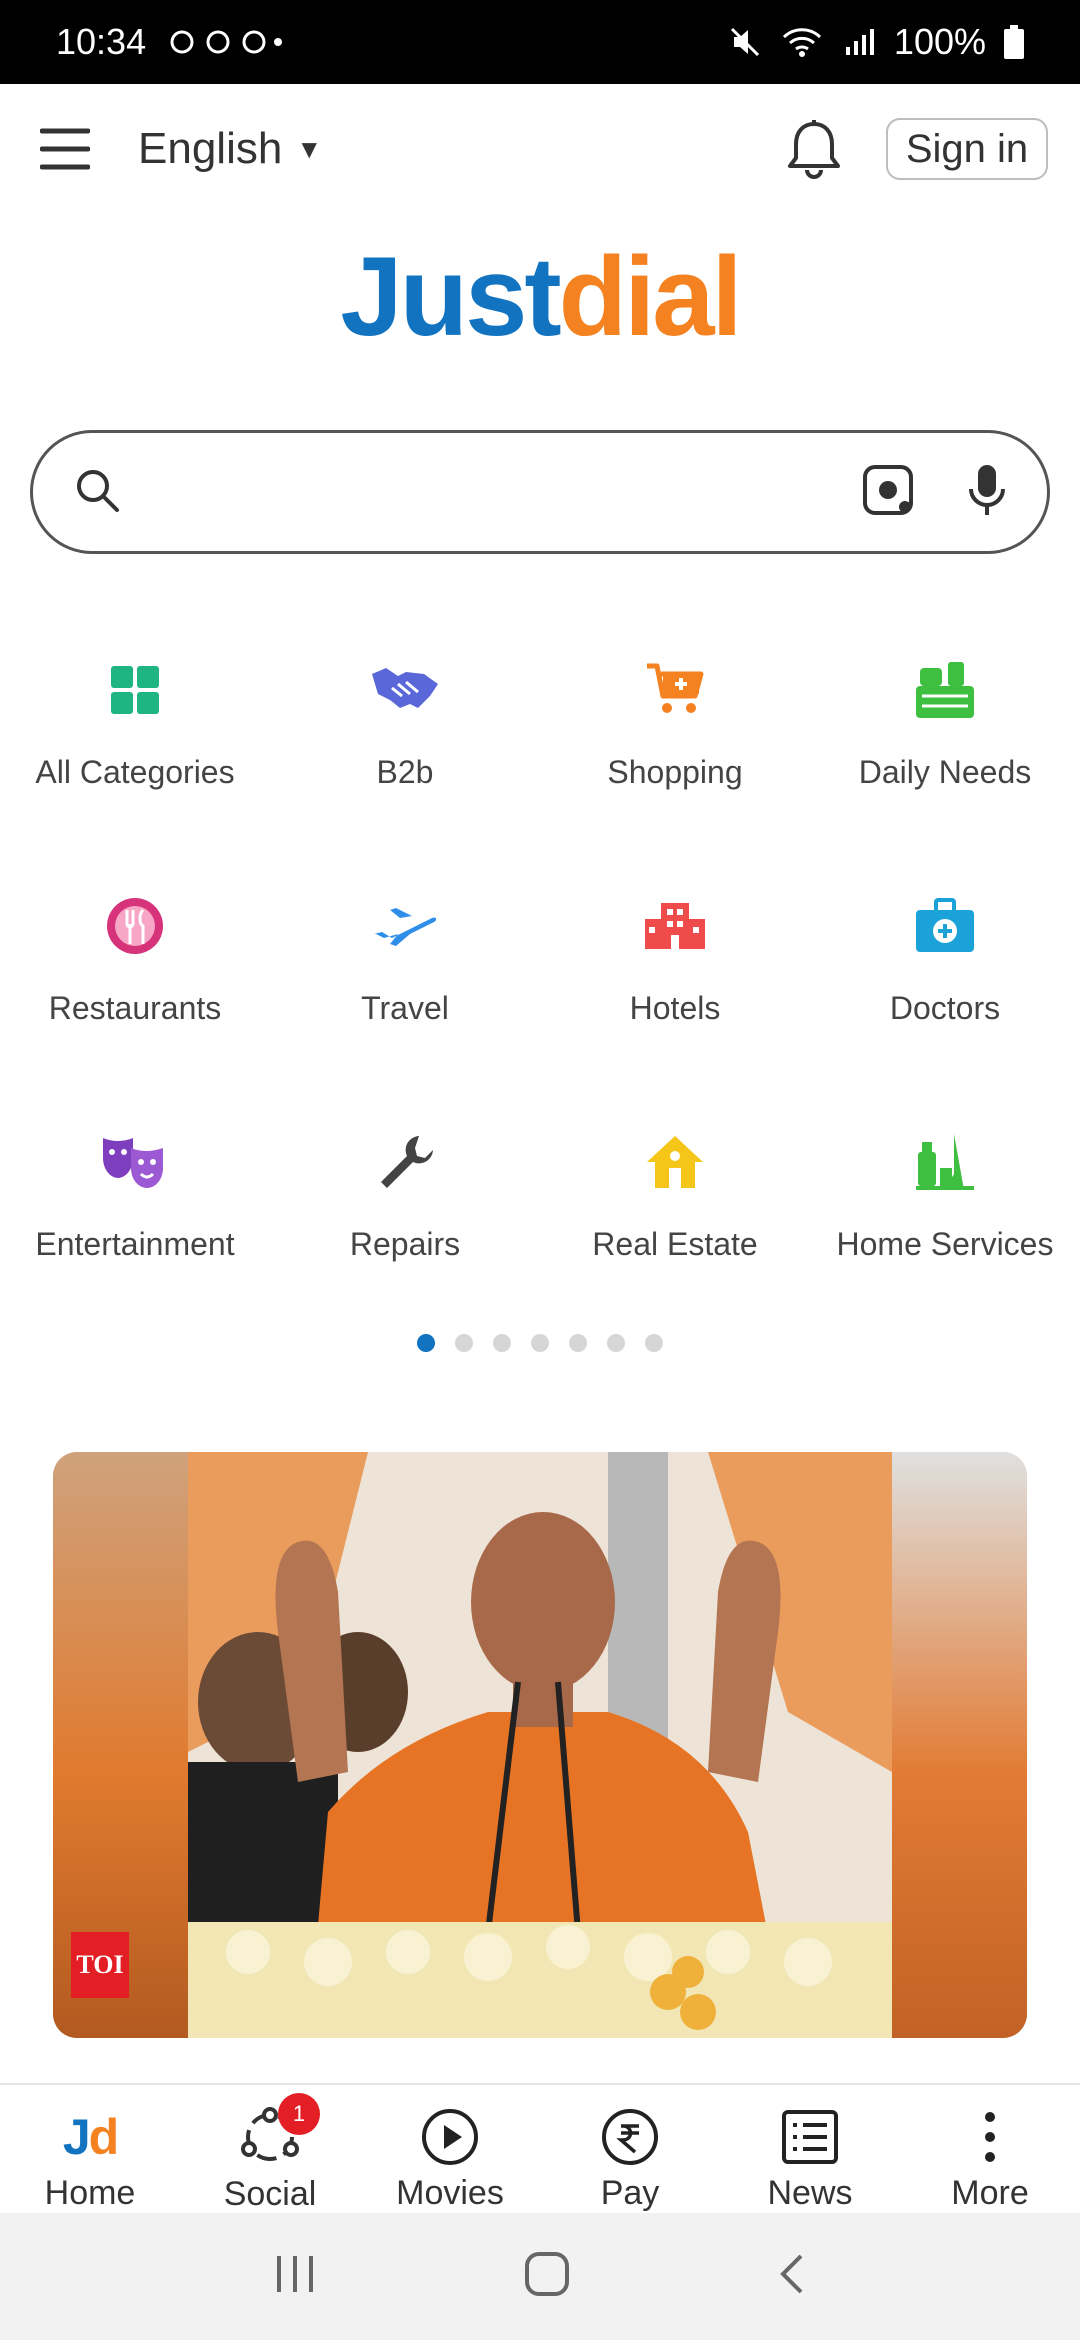  I want to click on nav-pay: Pay, so click(630, 2149).